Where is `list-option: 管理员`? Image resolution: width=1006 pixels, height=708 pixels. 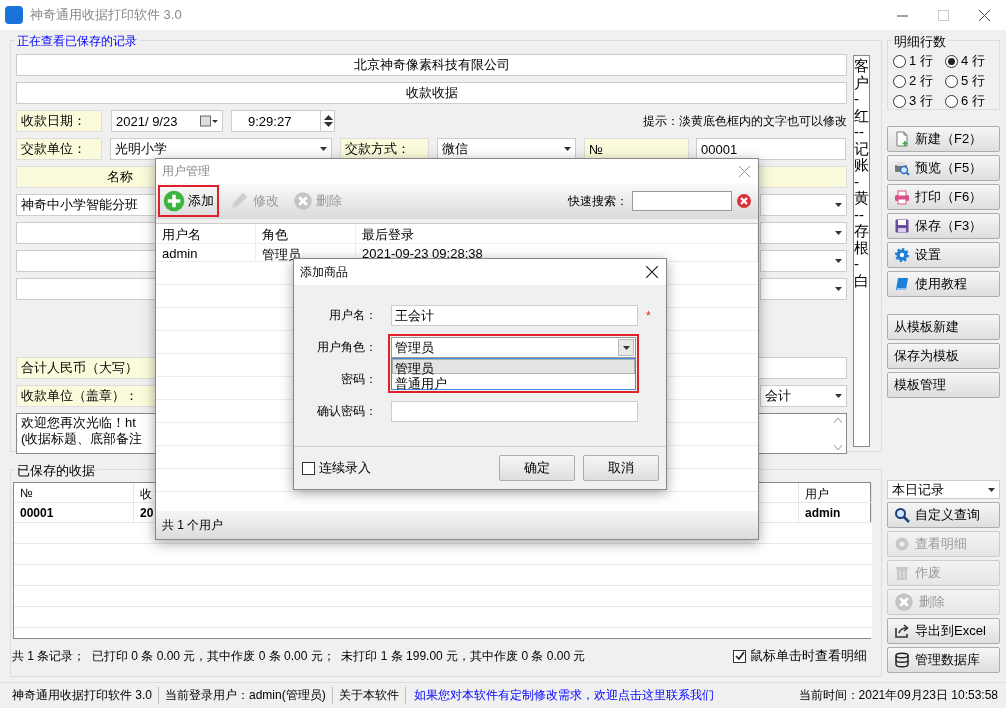 list-option: 管理员 is located at coordinates (513, 366).